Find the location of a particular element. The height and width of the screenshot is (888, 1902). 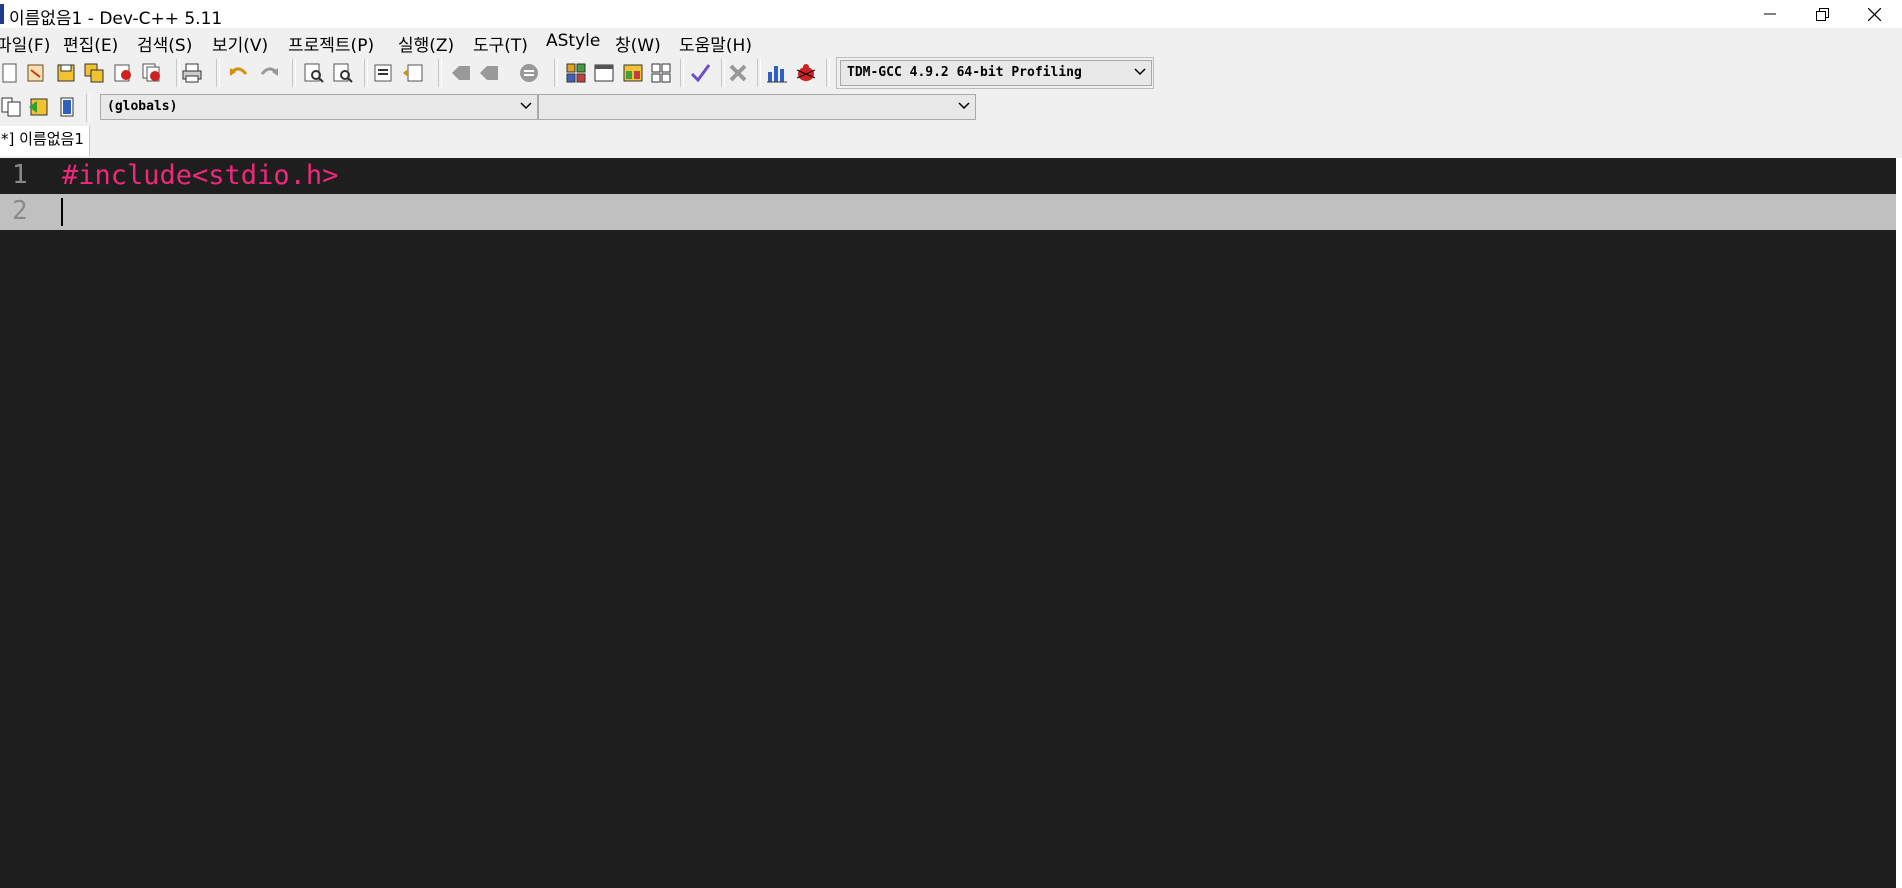

tab-label: *] 이름없음1 is located at coordinates (42, 139).